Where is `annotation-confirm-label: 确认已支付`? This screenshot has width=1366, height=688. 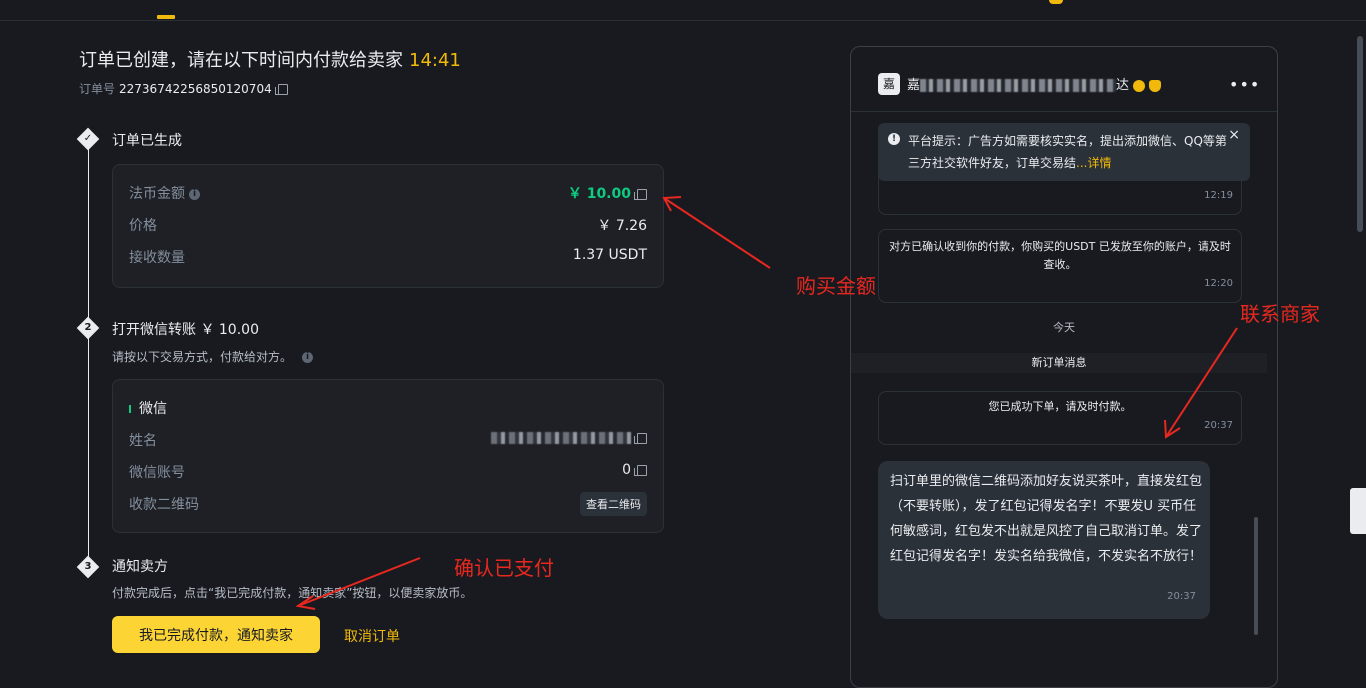 annotation-confirm-label: 确认已支付 is located at coordinates (504, 568).